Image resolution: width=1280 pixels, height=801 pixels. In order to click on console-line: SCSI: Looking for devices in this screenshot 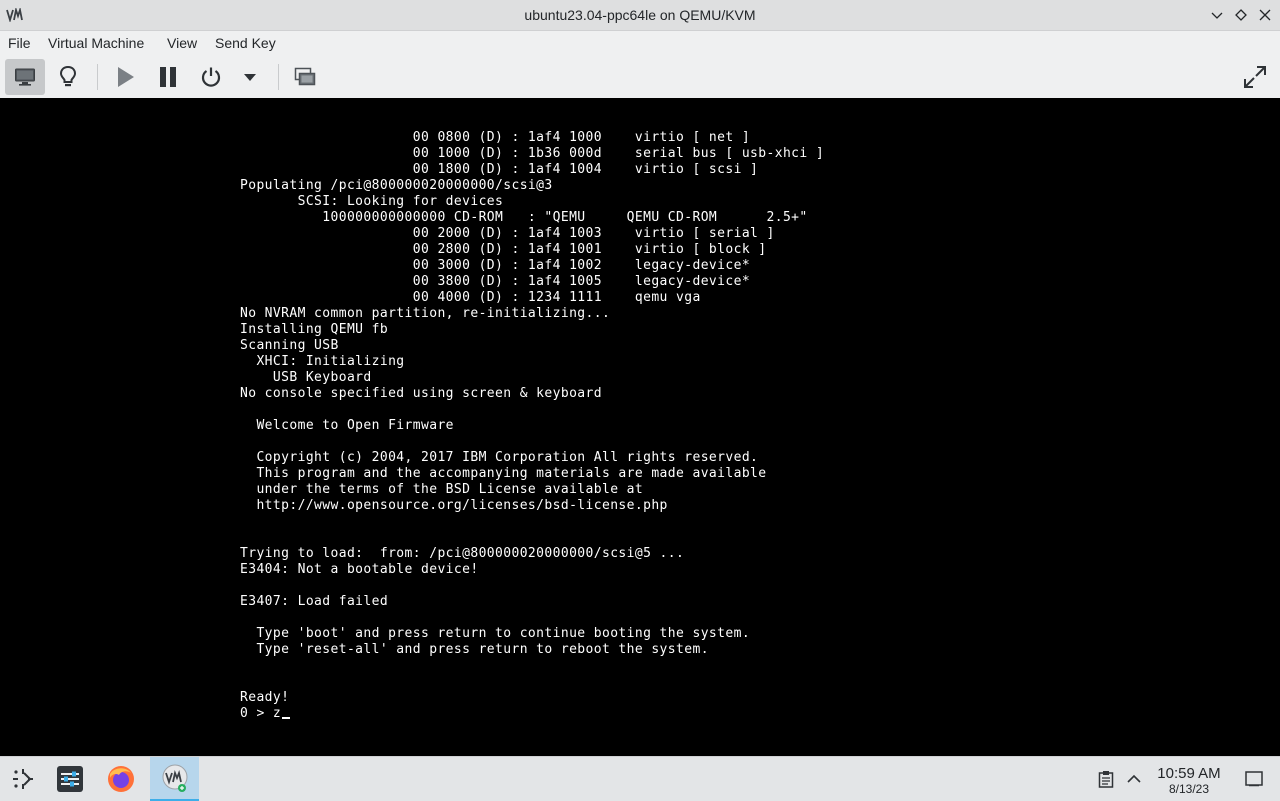, I will do `click(372, 201)`.